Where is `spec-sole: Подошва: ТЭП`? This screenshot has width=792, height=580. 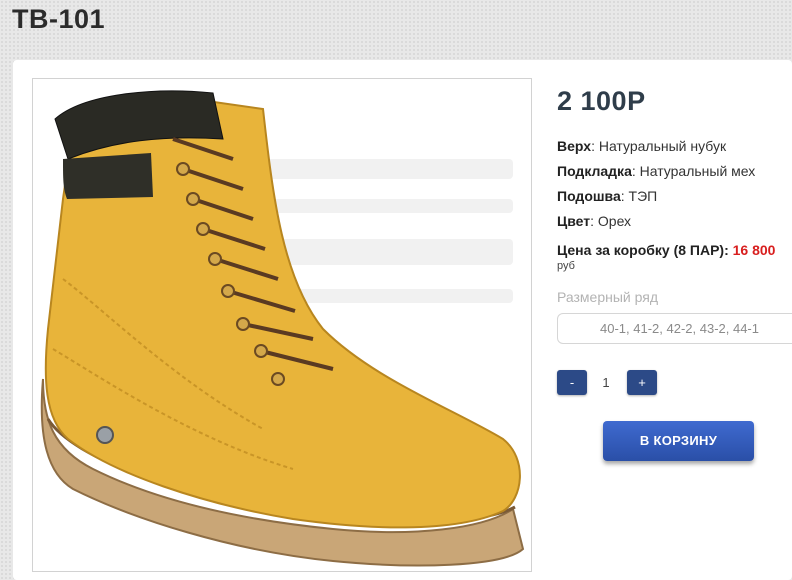 spec-sole: Подошва: ТЭП is located at coordinates (607, 196).